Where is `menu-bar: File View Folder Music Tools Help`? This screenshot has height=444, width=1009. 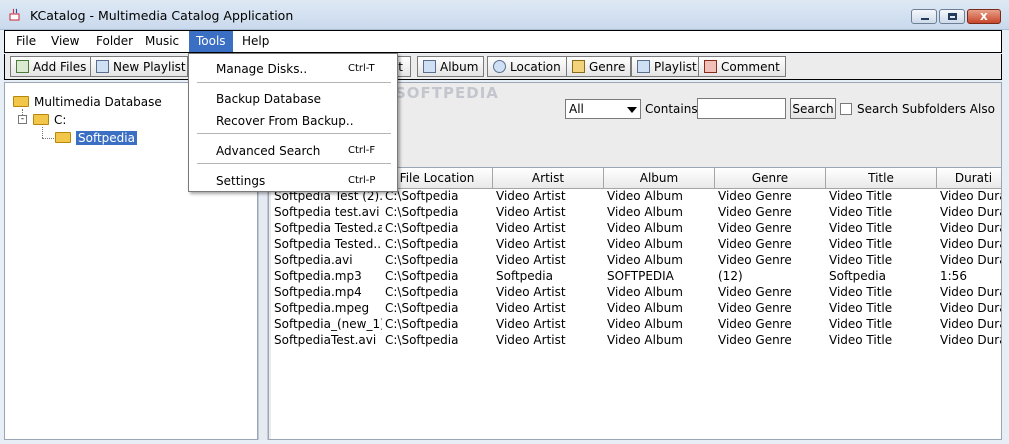
menu-bar: File View Folder Music Tools Help is located at coordinates (503, 41).